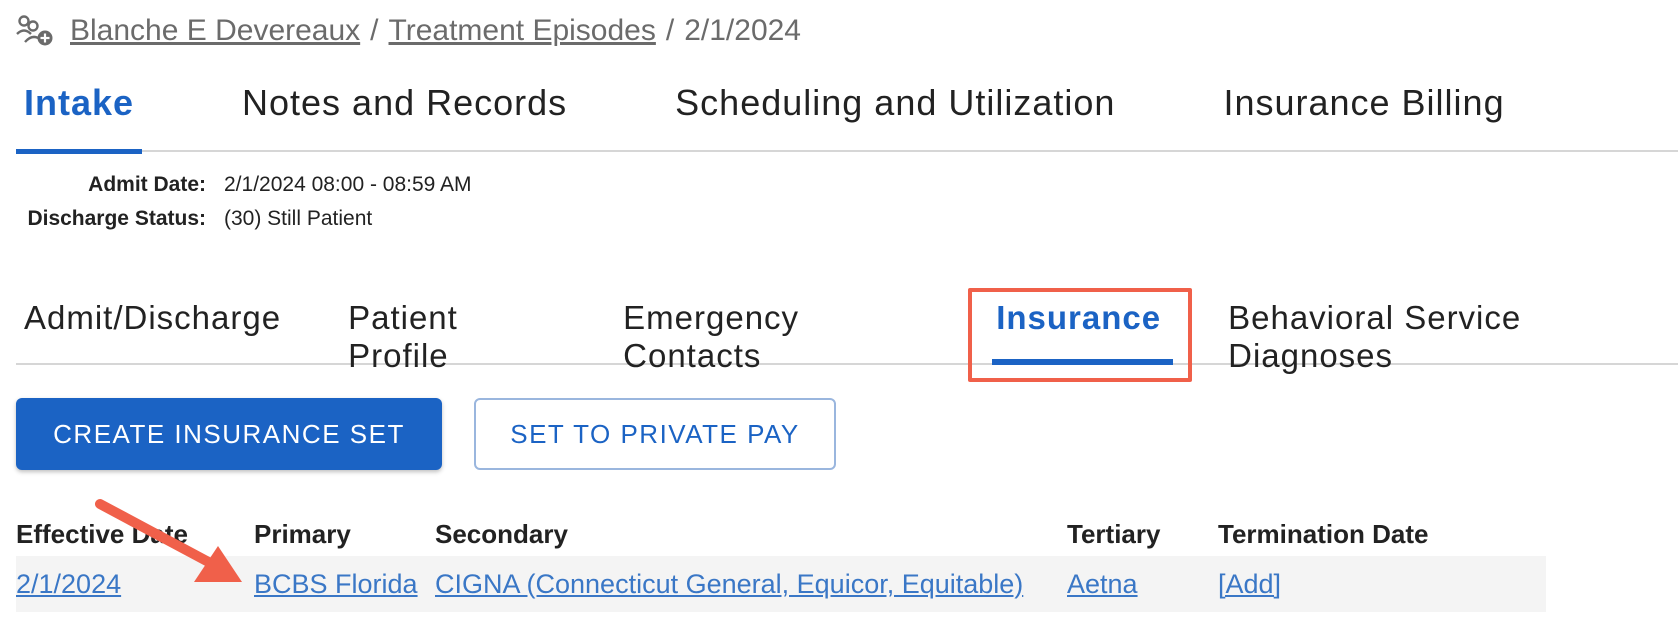 This screenshot has height=624, width=1678. Describe the element at coordinates (152, 326) in the screenshot. I see `subtab-admit-discharge: Admit/Discharge` at that location.